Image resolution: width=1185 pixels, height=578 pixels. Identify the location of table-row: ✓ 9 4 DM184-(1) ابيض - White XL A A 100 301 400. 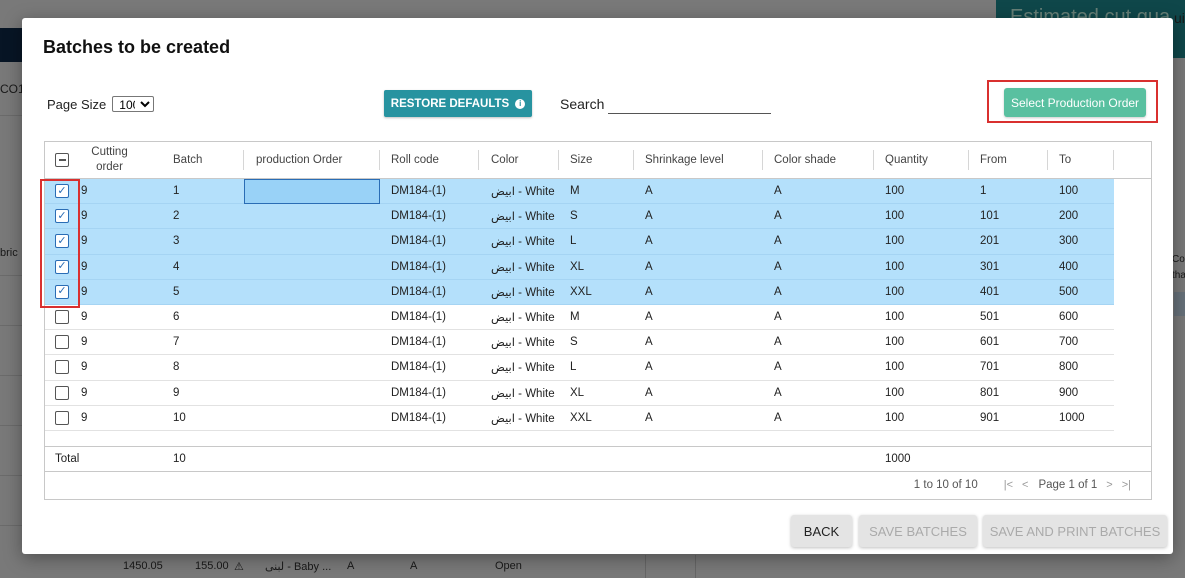
(579, 267).